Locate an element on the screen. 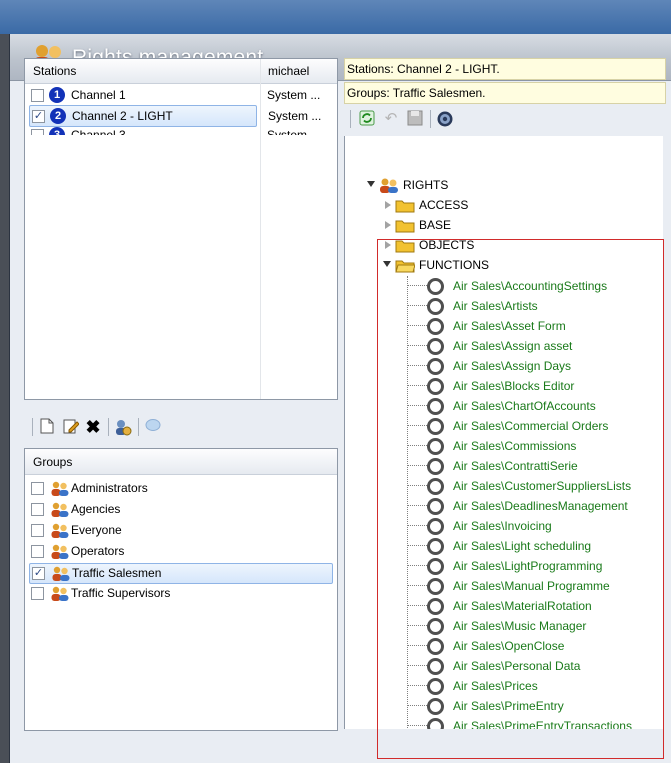  group-name: Everyone is located at coordinates (96, 530).